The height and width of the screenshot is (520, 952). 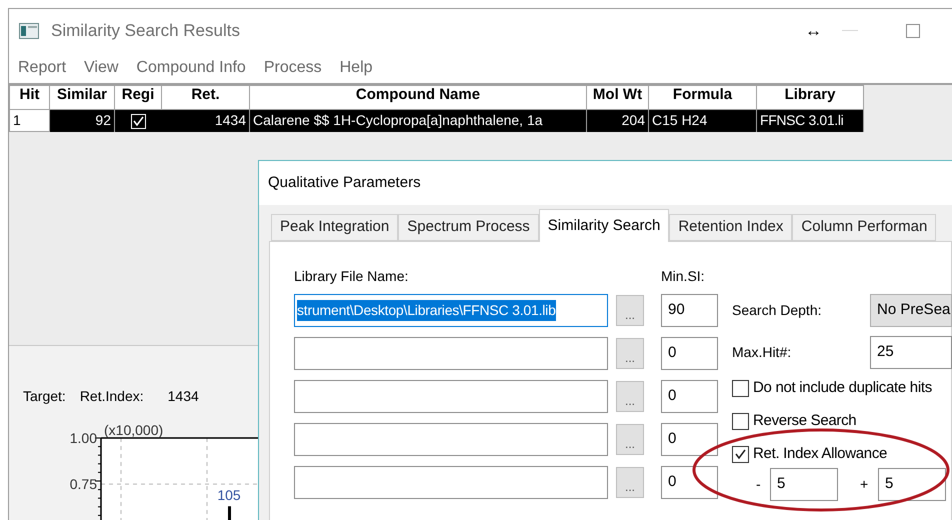 I want to click on tab: Column Performan, so click(x=864, y=227).